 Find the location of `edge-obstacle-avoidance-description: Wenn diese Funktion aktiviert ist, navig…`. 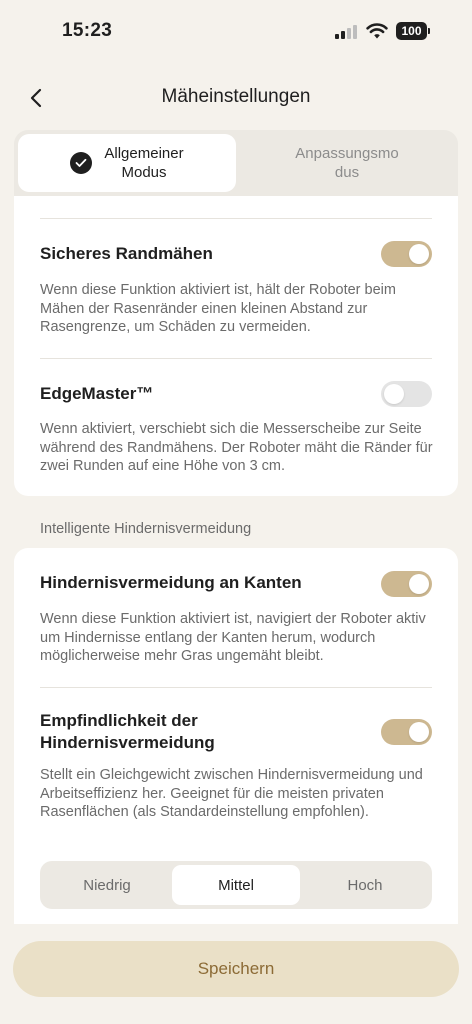

edge-obstacle-avoidance-description: Wenn diese Funktion aktiviert ist, navig… is located at coordinates (233, 637).